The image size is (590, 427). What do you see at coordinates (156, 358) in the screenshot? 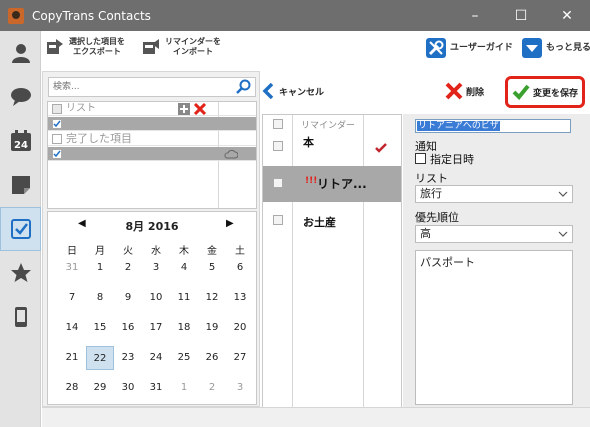
I see `calendar-day: 24` at bounding box center [156, 358].